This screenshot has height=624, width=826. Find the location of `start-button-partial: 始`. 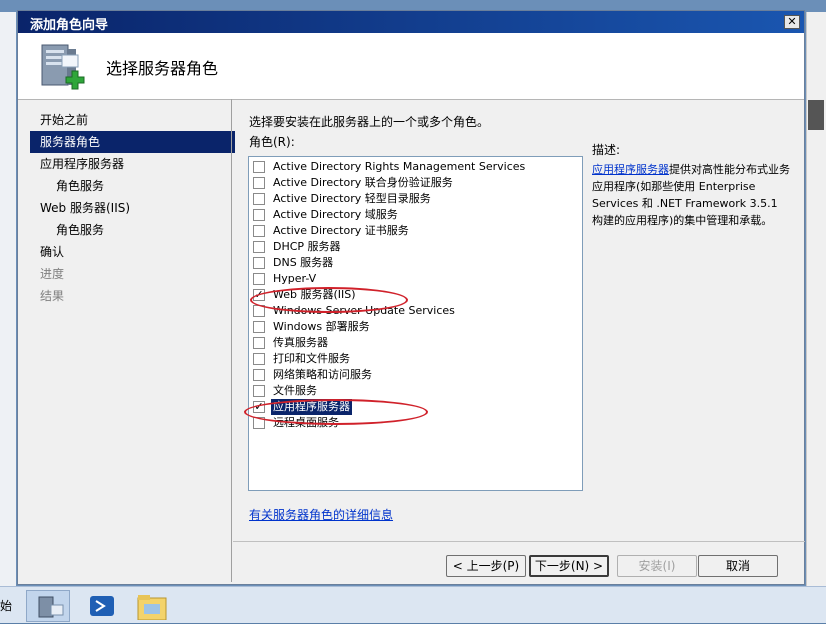

start-button-partial: 始 is located at coordinates (6, 605).